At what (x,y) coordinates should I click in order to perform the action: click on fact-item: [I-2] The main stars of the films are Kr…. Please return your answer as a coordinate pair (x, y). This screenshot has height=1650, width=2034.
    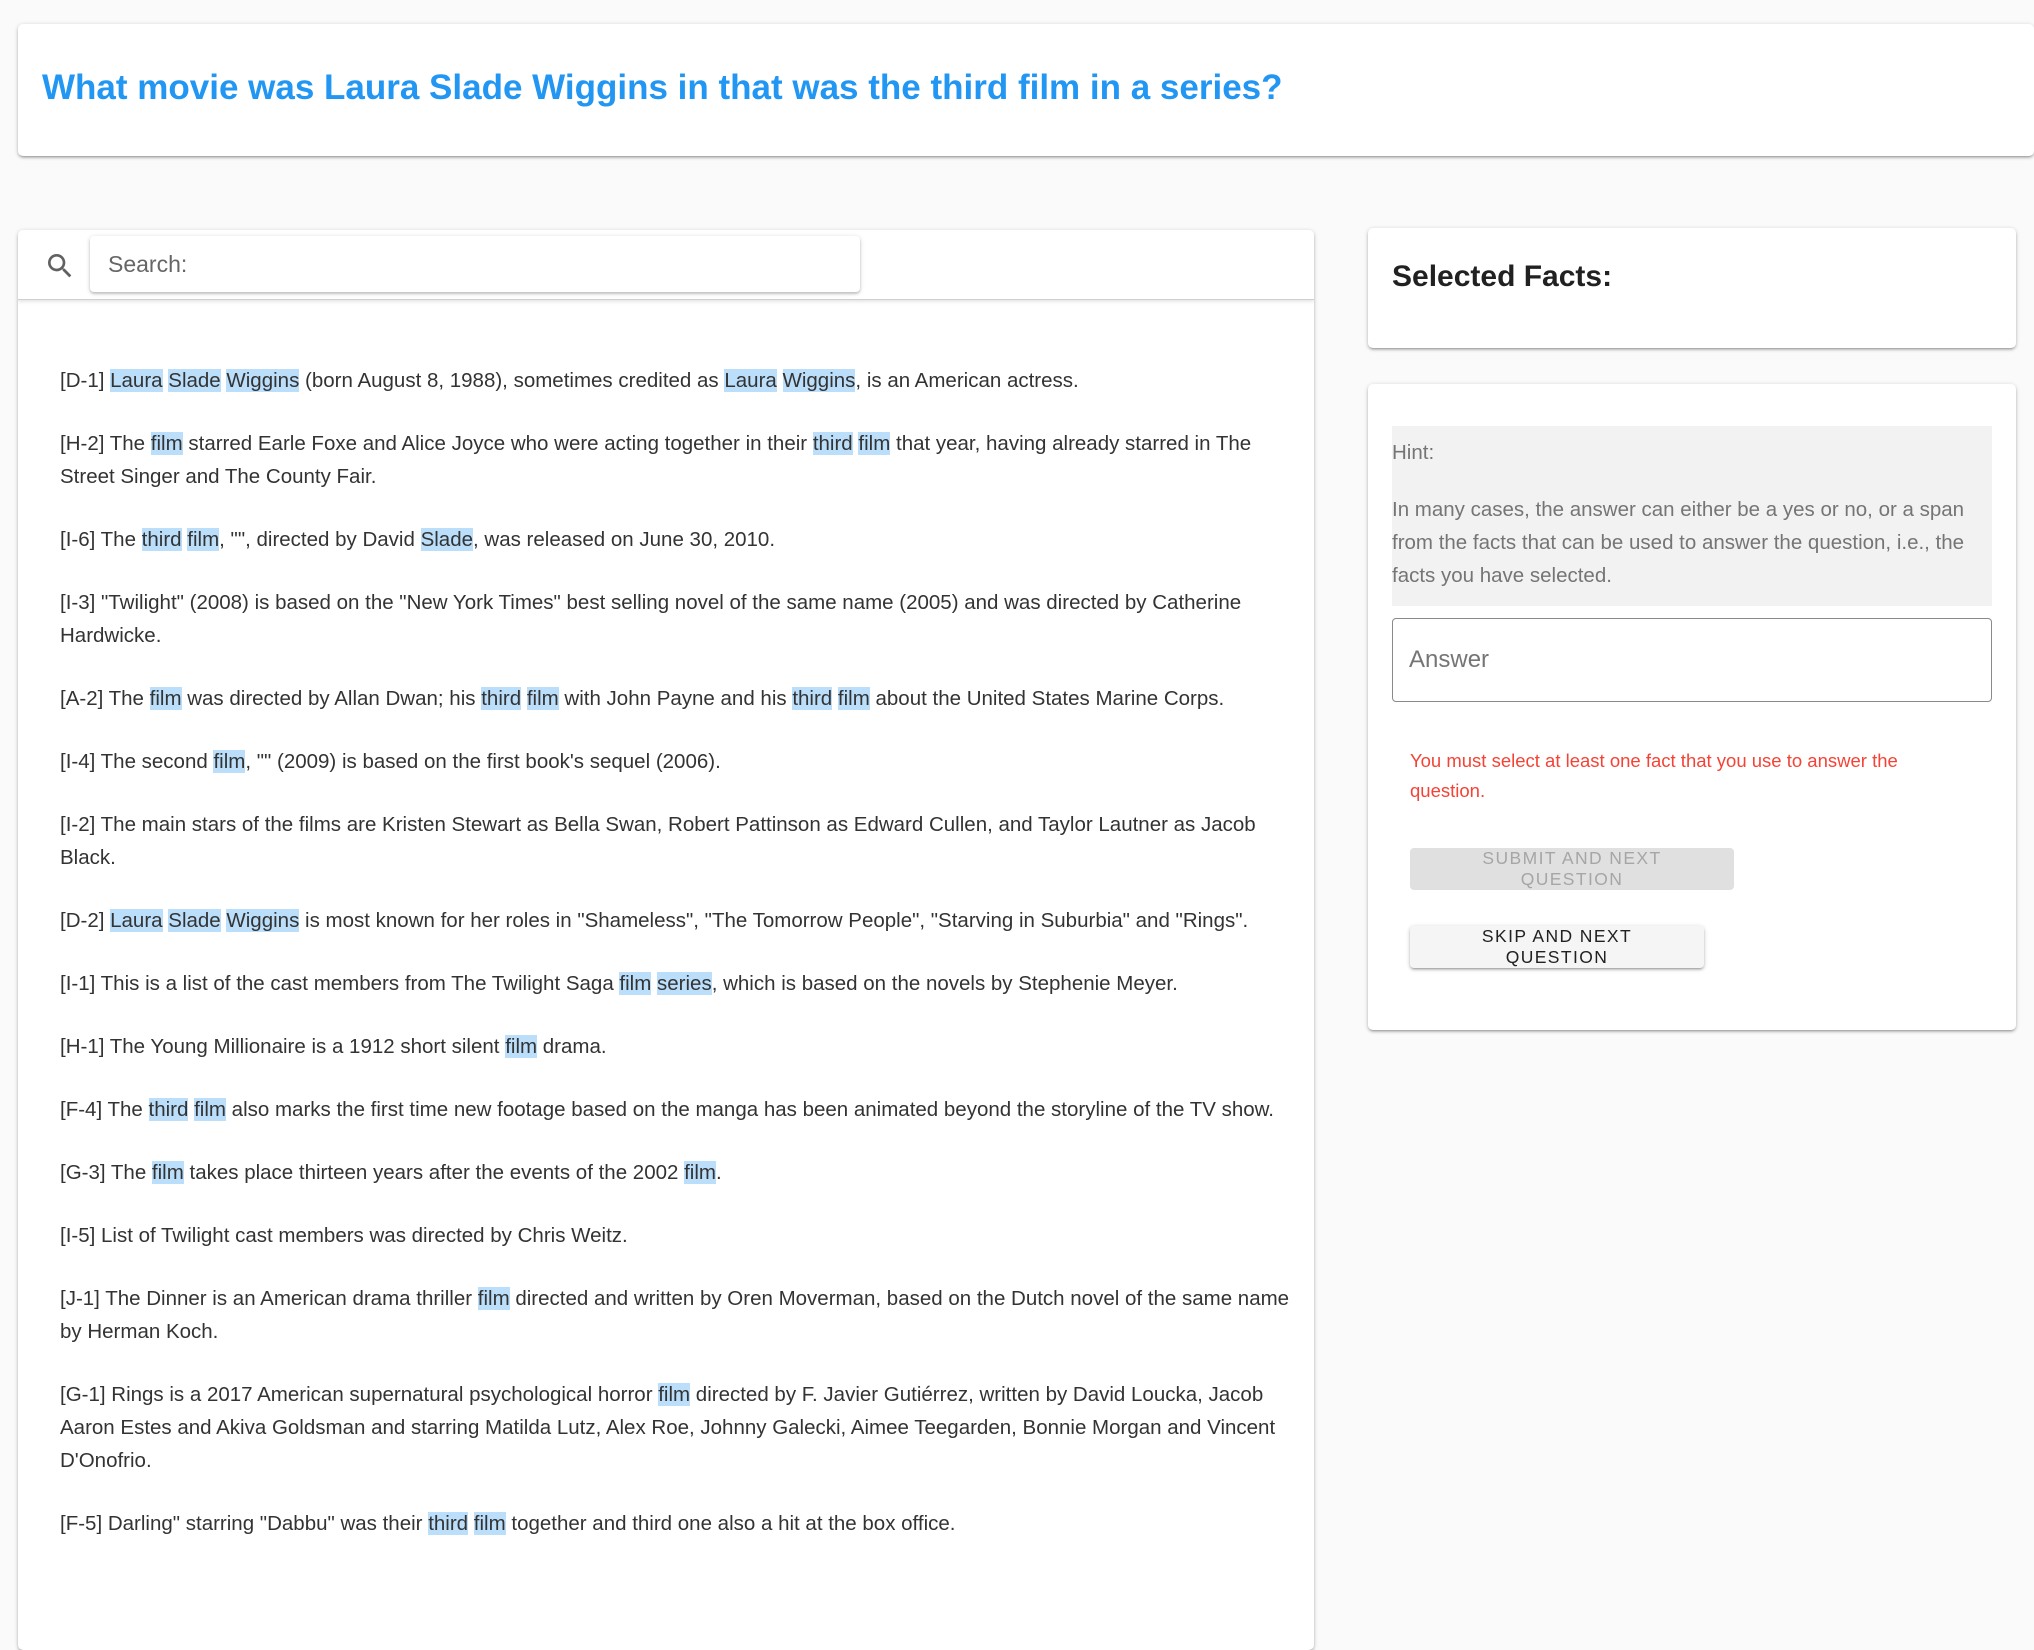
    Looking at the image, I should click on (675, 841).